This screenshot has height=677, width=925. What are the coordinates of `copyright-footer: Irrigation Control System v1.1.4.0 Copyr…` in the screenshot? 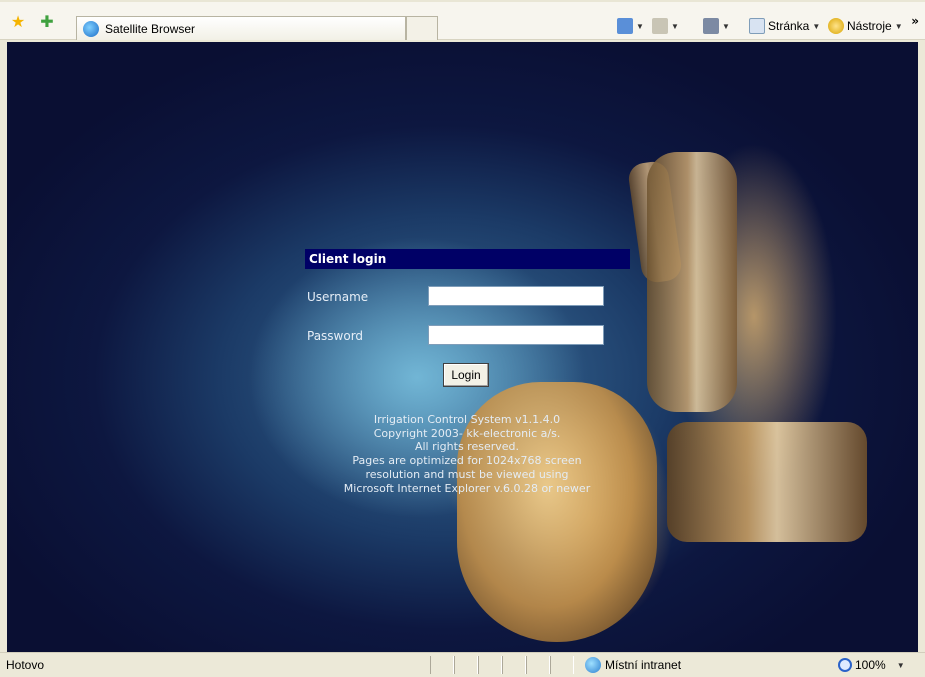 It's located at (467, 454).